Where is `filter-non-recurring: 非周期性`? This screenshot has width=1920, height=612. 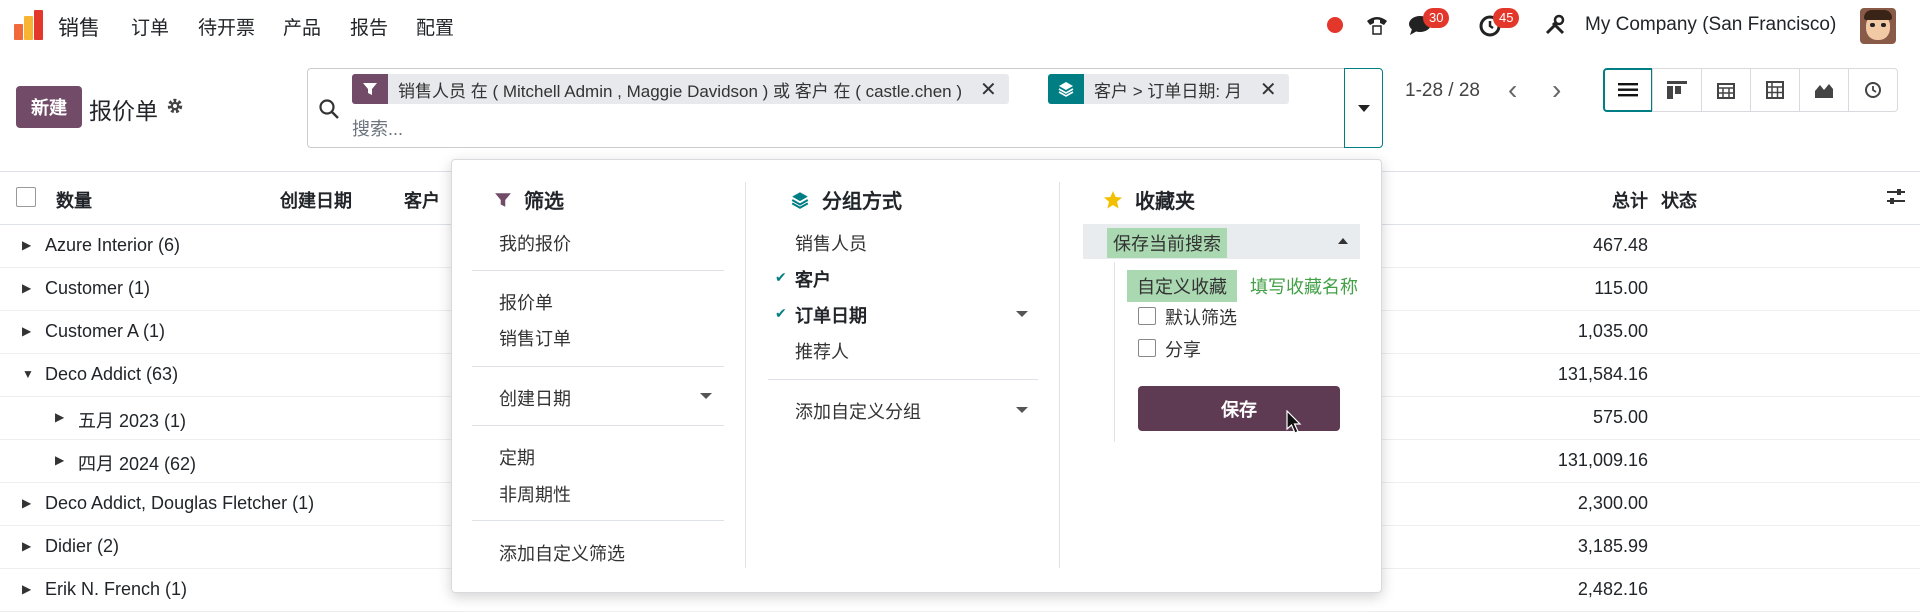
filter-non-recurring: 非周期性 is located at coordinates (535, 494).